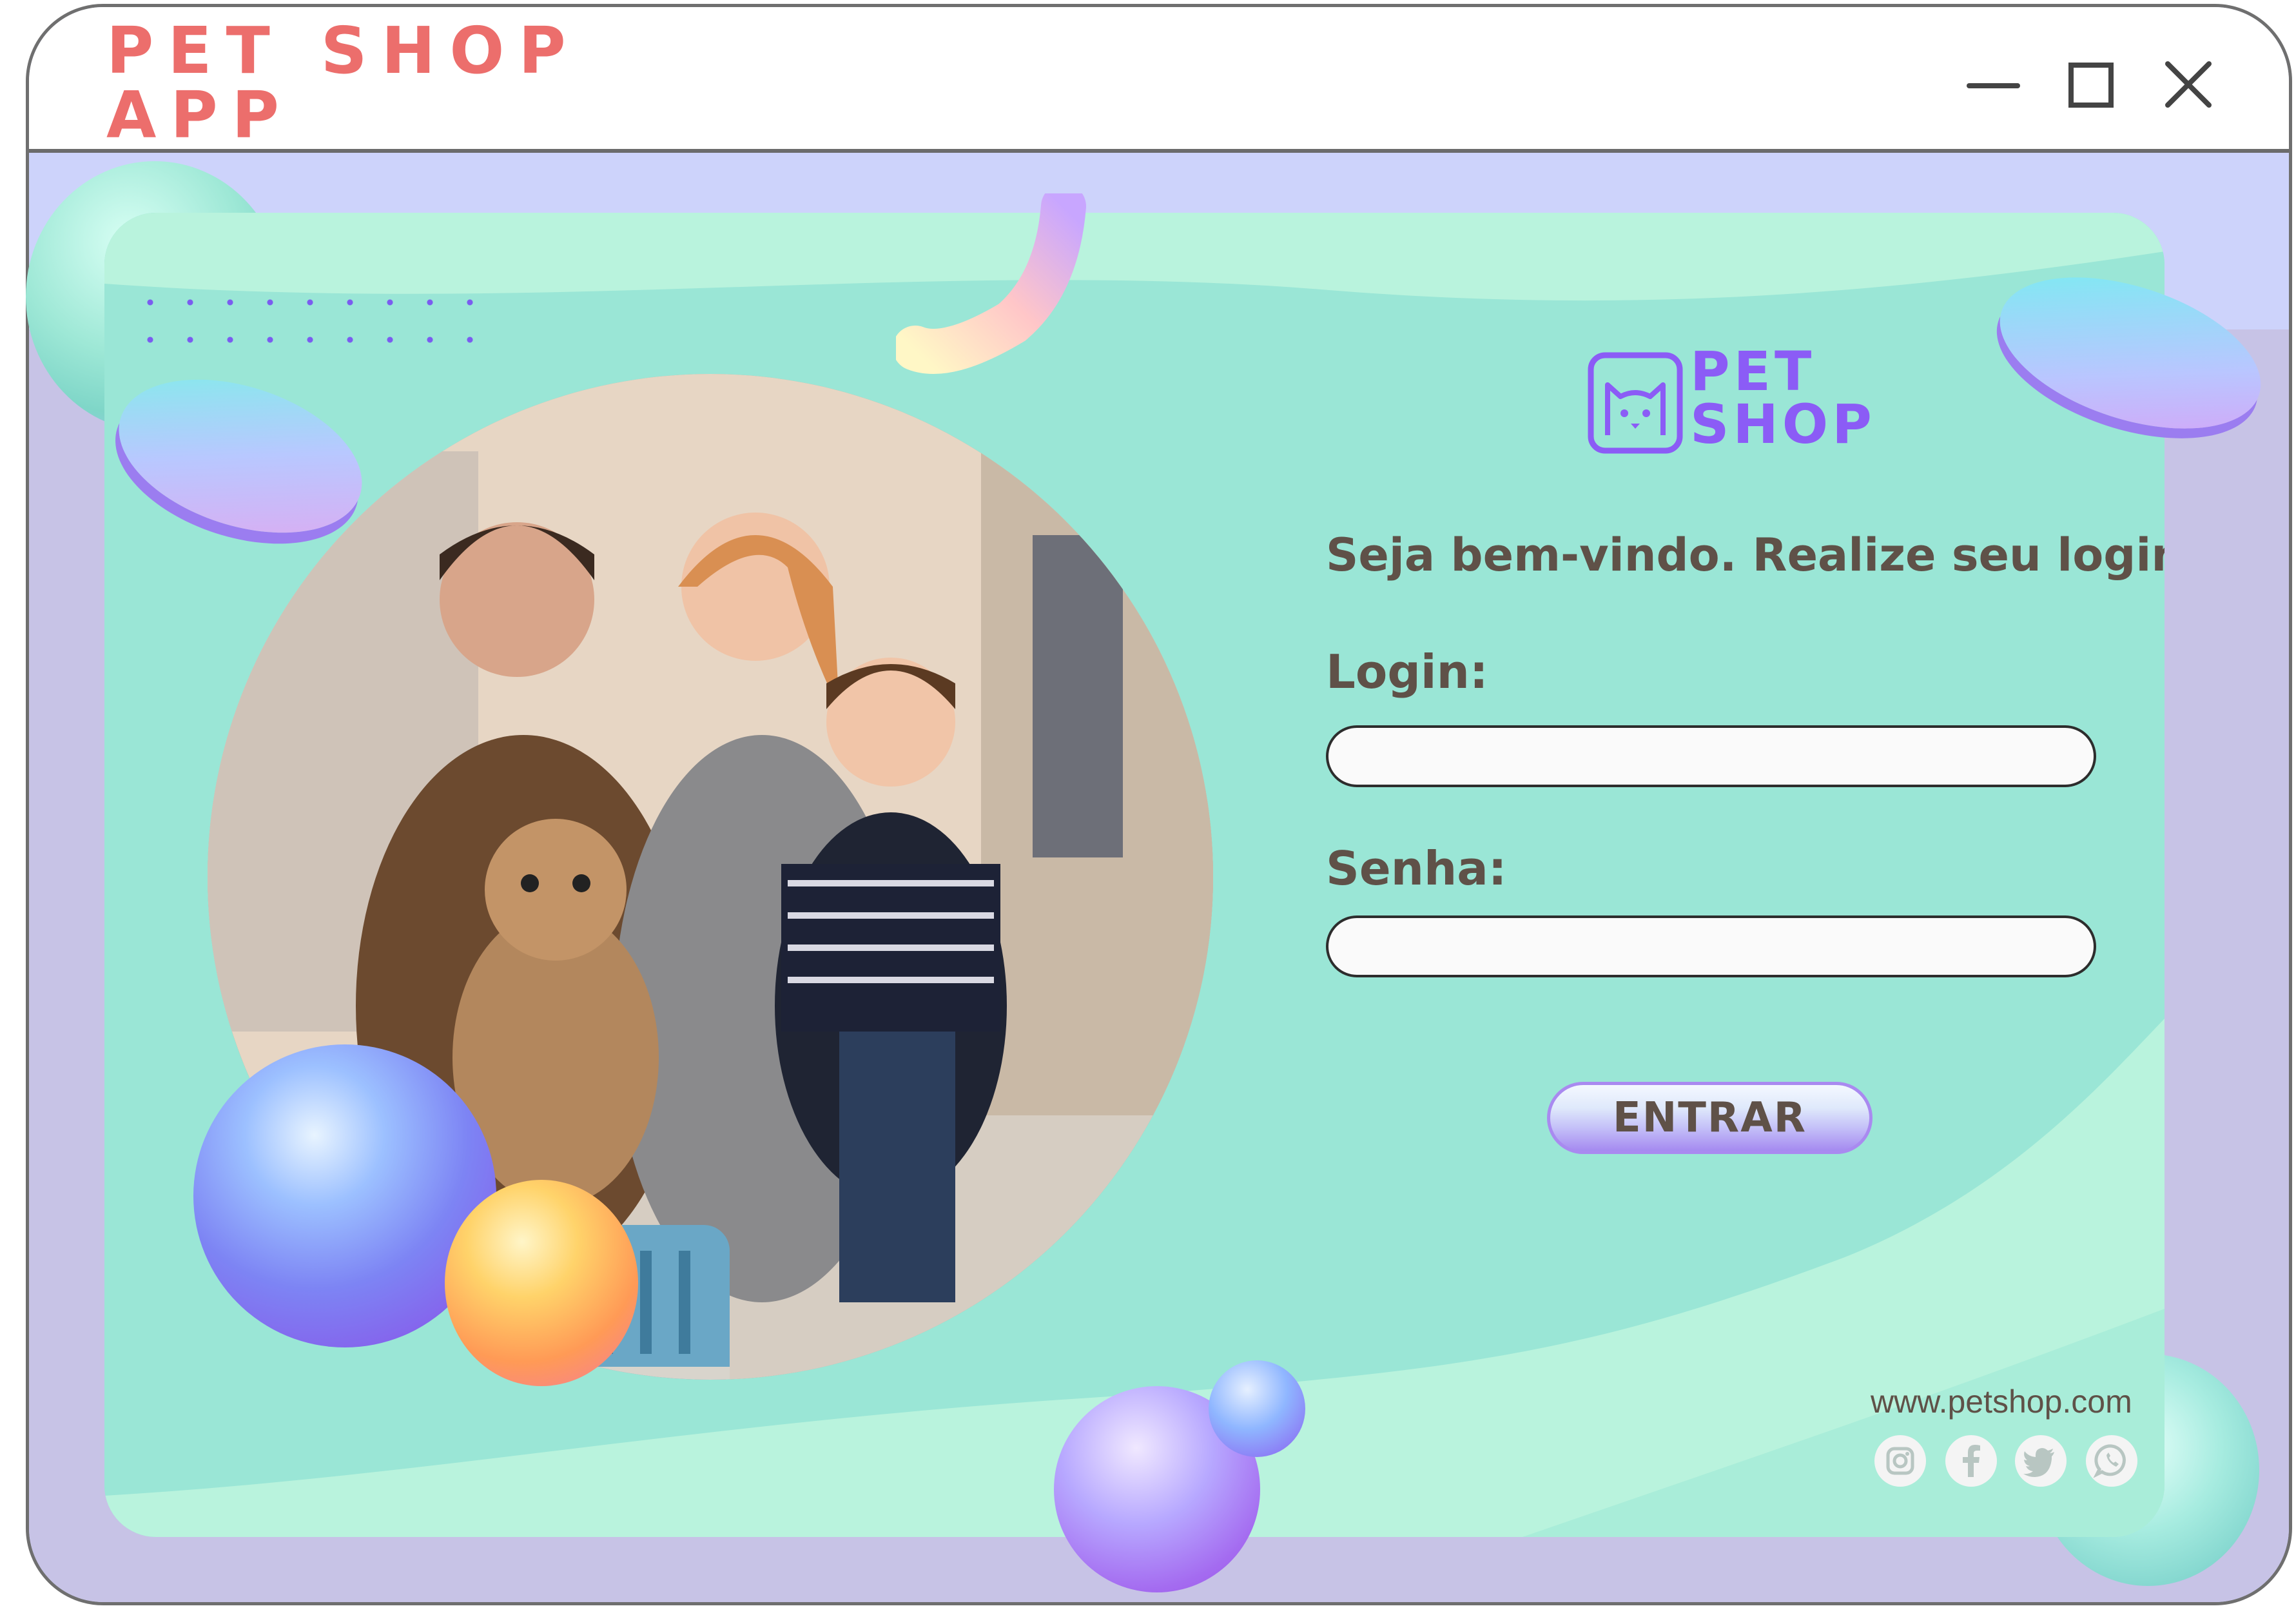 This screenshot has width=2296, height=1615. What do you see at coordinates (1783, 425) in the screenshot?
I see `brand-line2: SHOP` at bounding box center [1783, 425].